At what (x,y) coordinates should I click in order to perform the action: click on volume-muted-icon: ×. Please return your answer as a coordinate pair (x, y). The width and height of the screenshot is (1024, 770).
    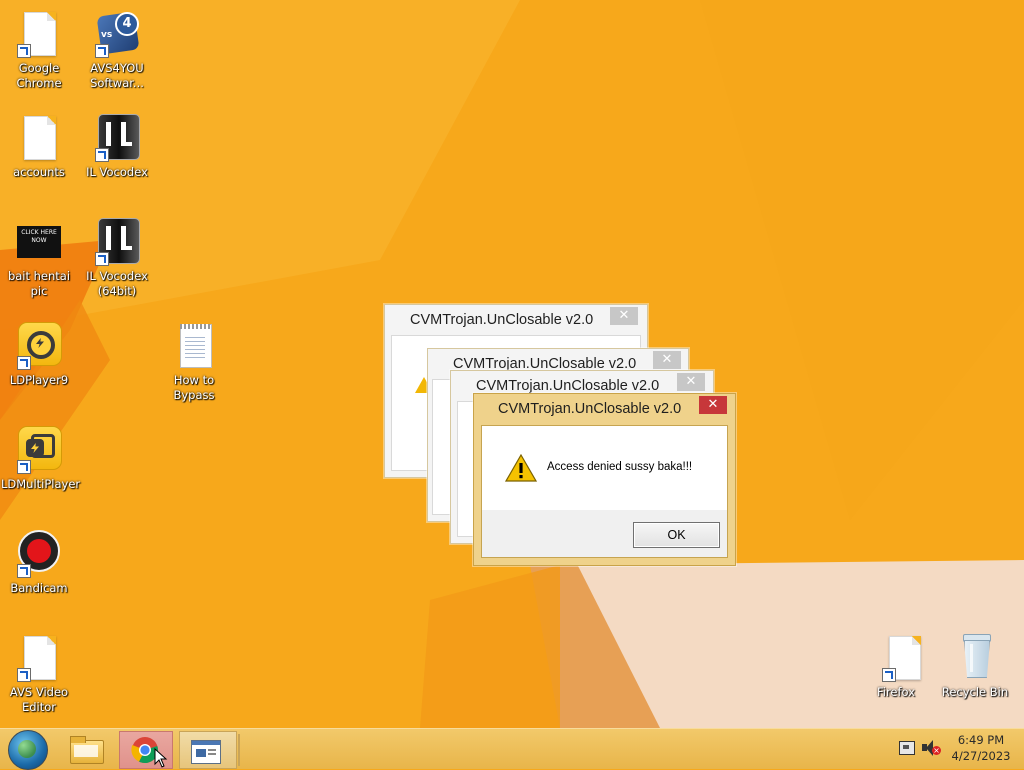
    Looking at the image, I should click on (931, 748).